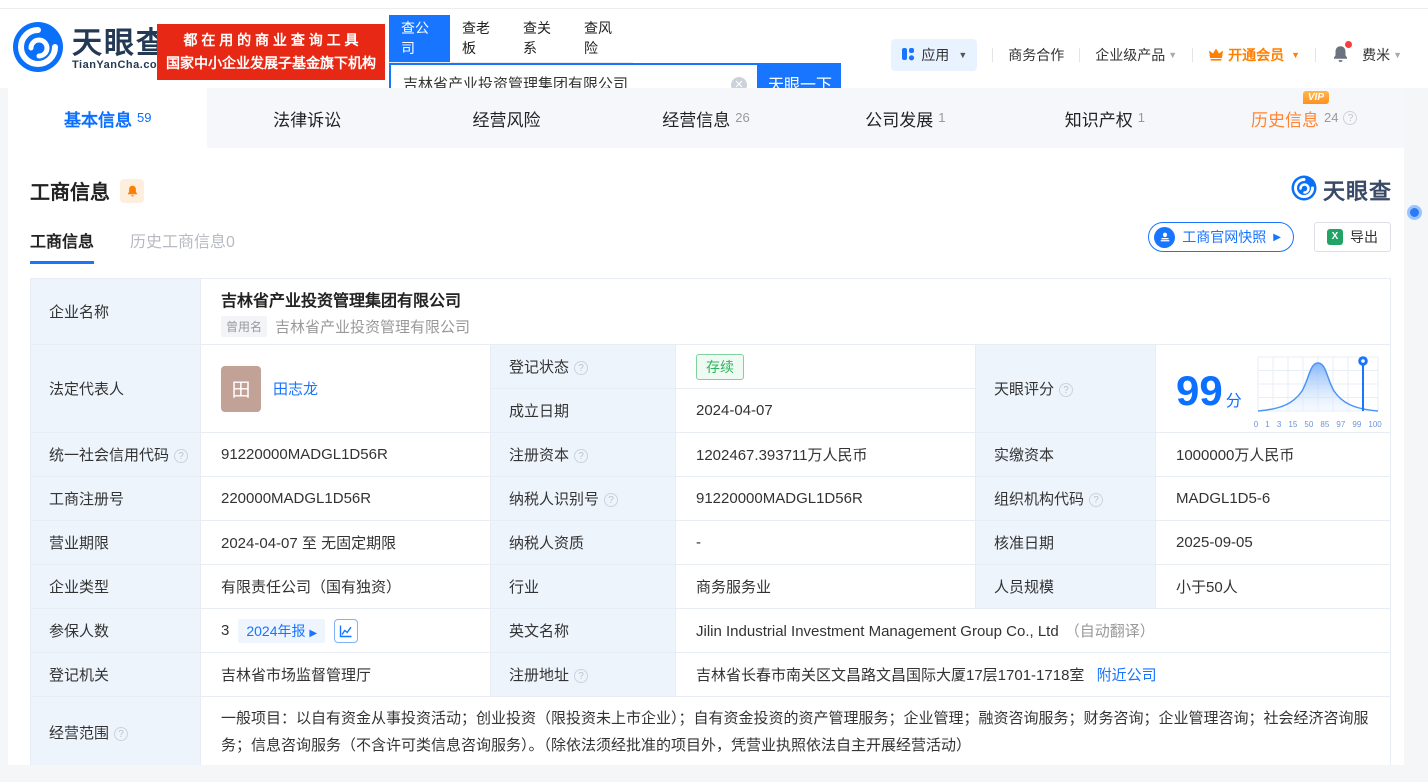 This screenshot has width=1428, height=782. I want to click on table-row: 企业名称 吉林省产业投资管理集团有限公司 曾用名 吉林省产业投资管理有限公司, so click(710, 311).